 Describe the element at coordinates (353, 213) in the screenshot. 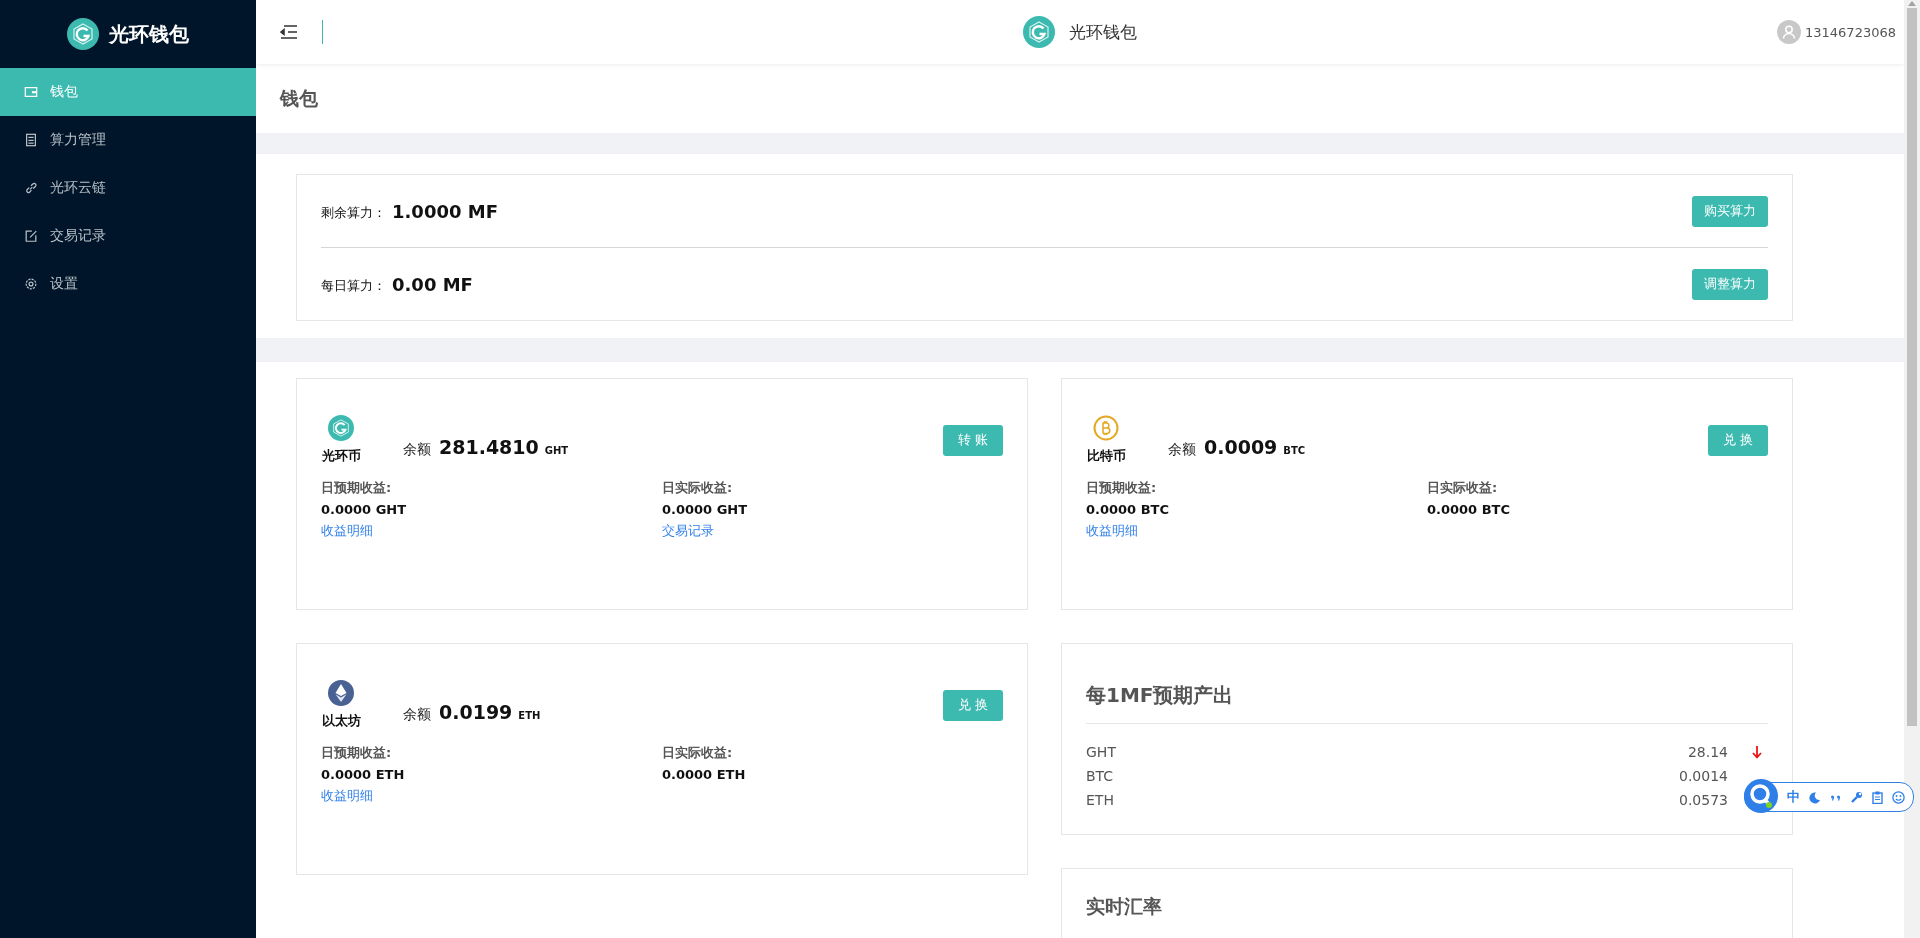

I see `hashrate-label: 剩余算力：` at that location.